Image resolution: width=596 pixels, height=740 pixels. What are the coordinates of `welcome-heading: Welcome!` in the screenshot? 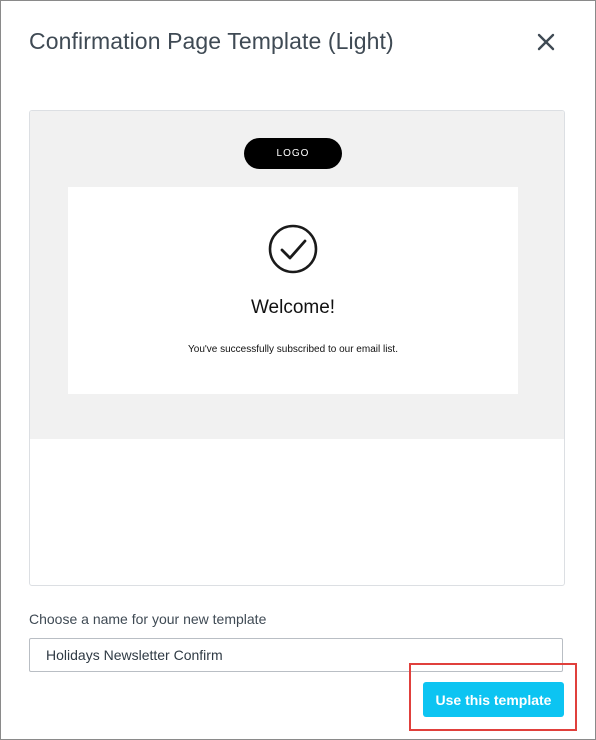 It's located at (293, 307).